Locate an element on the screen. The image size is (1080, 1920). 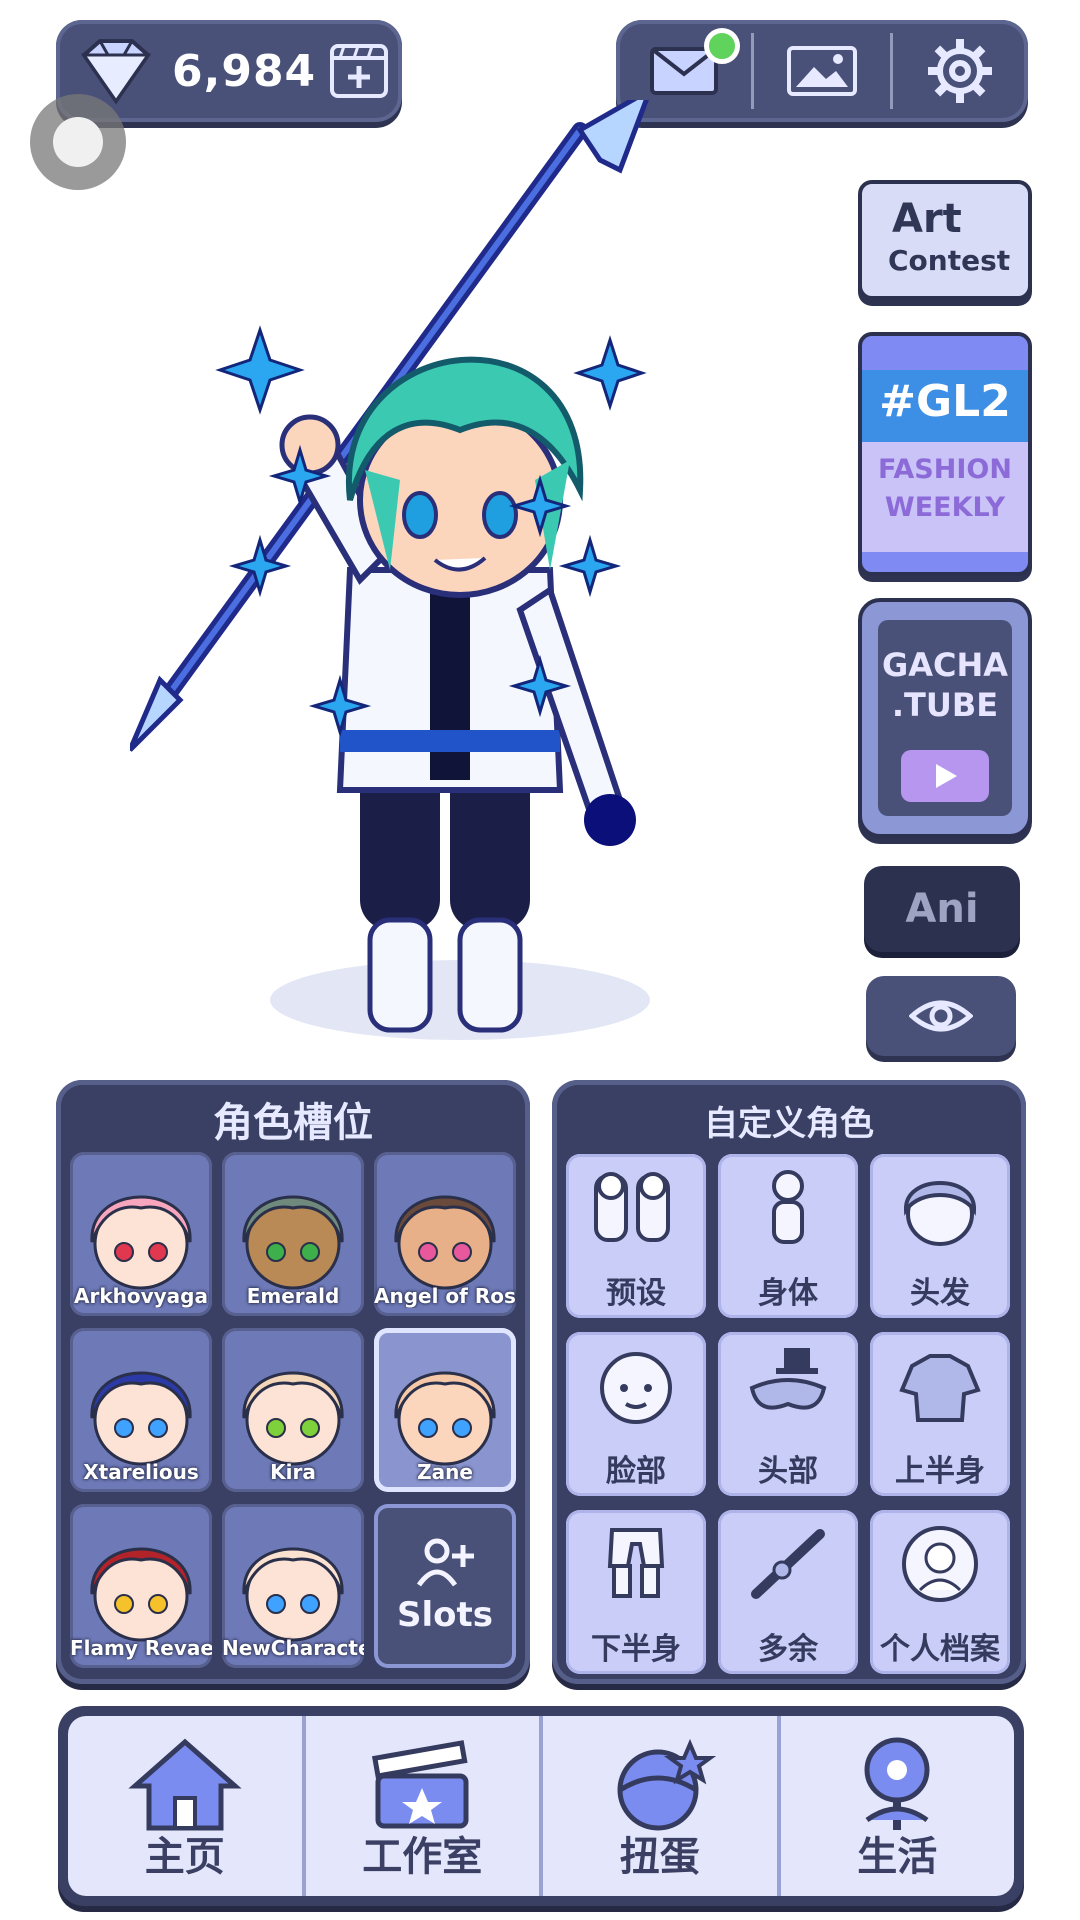
customize-panel-title: 自定义角色 is located at coordinates (789, 1124).